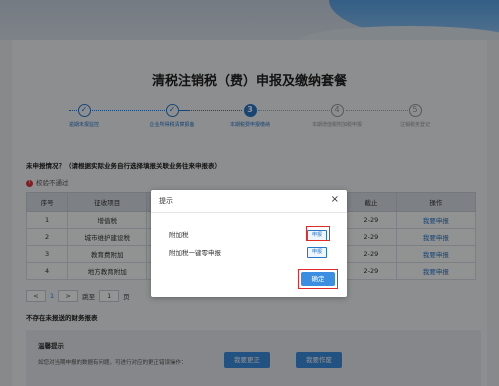  Describe the element at coordinates (316, 252) in the screenshot. I see `surtax-zero-declare-button: 申报` at that location.